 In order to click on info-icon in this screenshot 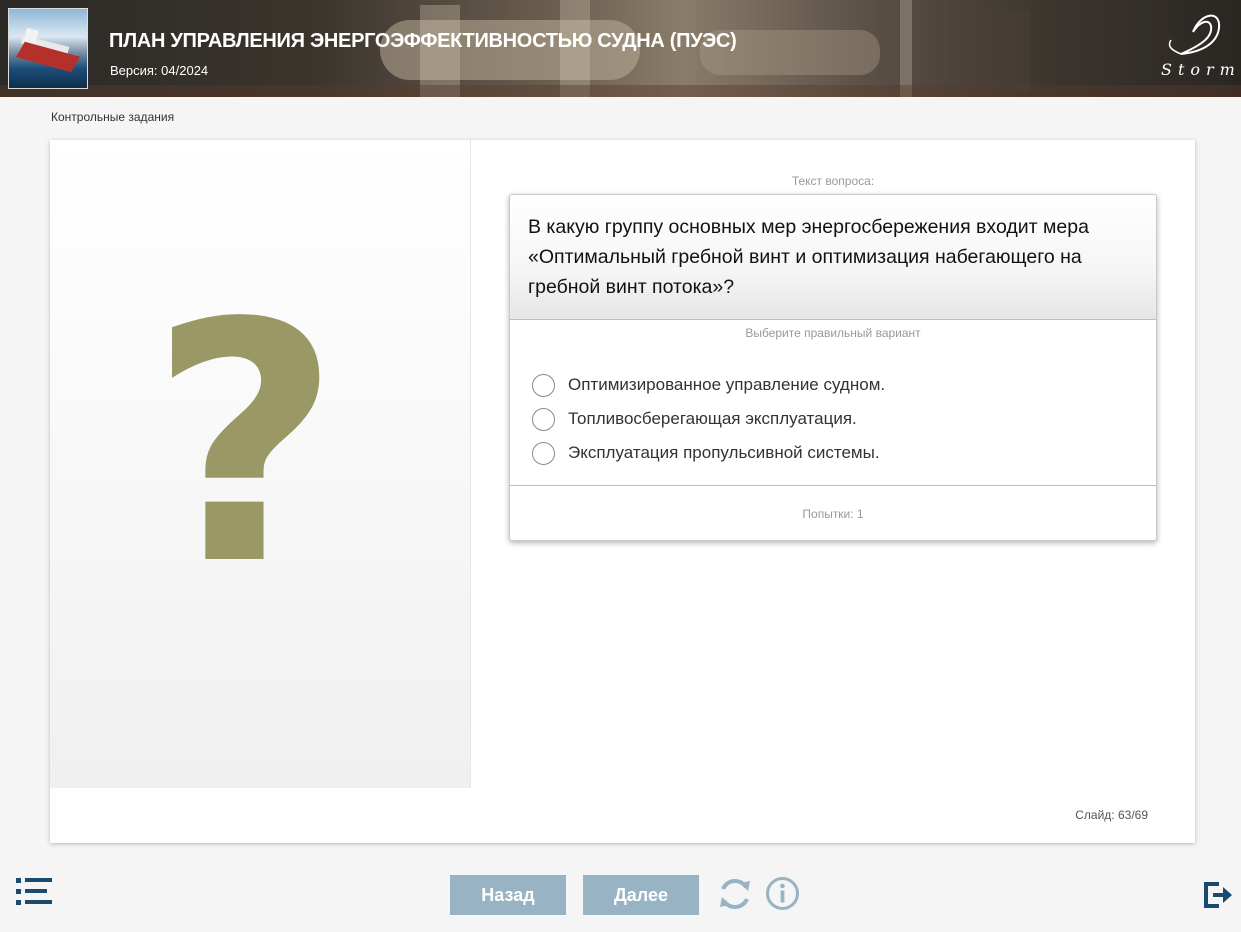, I will do `click(782, 893)`.